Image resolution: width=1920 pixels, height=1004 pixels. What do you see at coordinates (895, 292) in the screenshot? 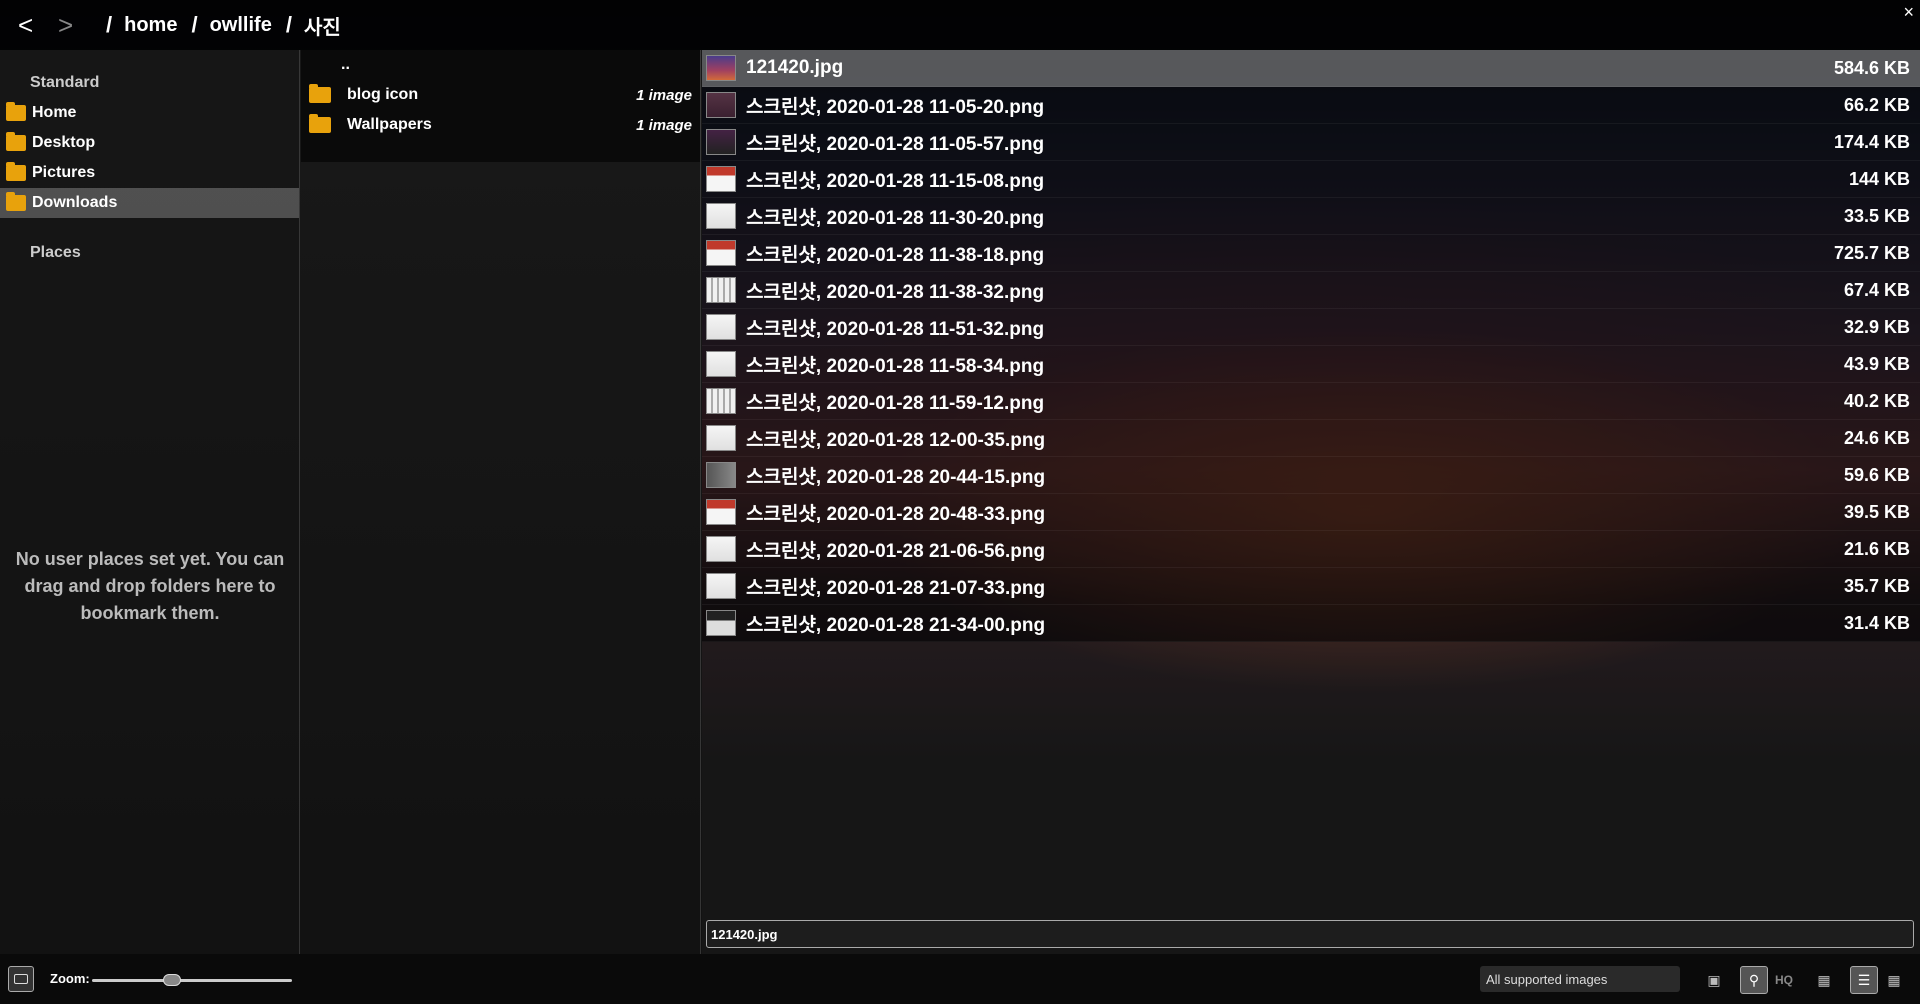
I see `file-name: 스크린샷, 2020-01-28 11-38-32.png` at bounding box center [895, 292].